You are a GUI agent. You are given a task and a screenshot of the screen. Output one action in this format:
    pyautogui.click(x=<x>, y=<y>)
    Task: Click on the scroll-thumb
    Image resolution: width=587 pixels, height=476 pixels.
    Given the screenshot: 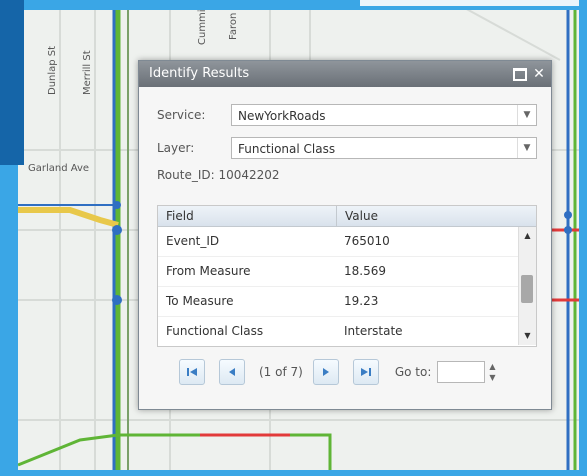 What is the action you would take?
    pyautogui.click(x=527, y=289)
    